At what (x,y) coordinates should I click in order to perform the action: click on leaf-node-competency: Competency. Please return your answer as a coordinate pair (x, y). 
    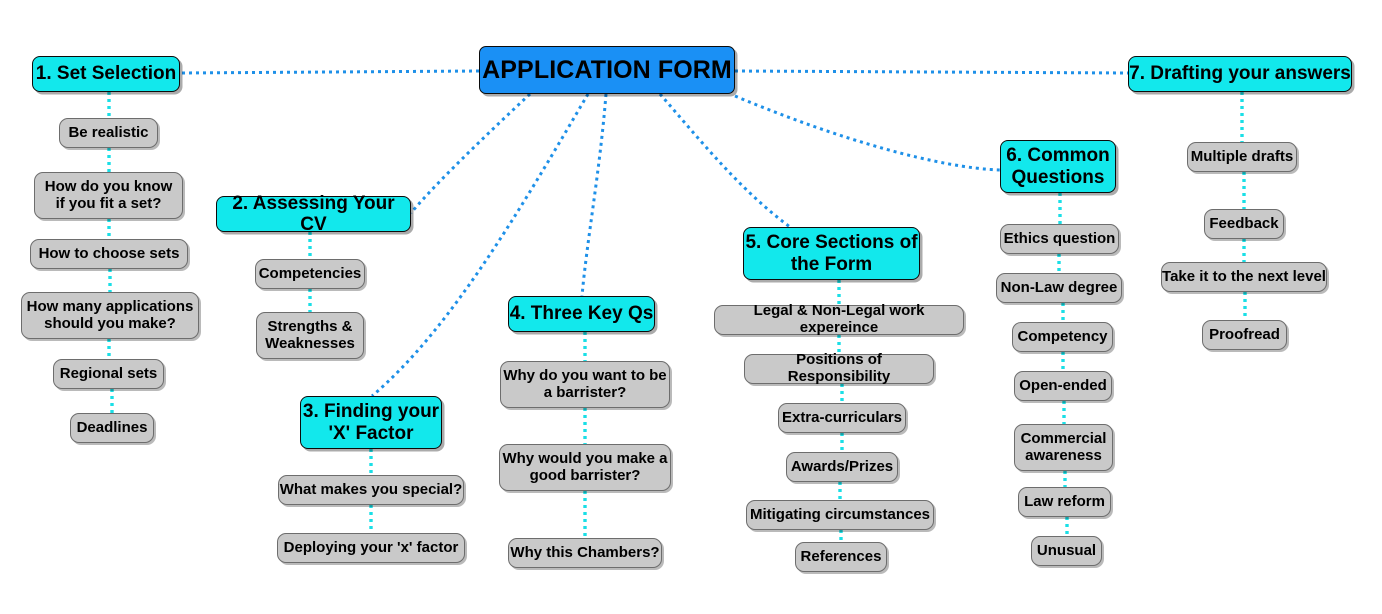
    Looking at the image, I should click on (1062, 337).